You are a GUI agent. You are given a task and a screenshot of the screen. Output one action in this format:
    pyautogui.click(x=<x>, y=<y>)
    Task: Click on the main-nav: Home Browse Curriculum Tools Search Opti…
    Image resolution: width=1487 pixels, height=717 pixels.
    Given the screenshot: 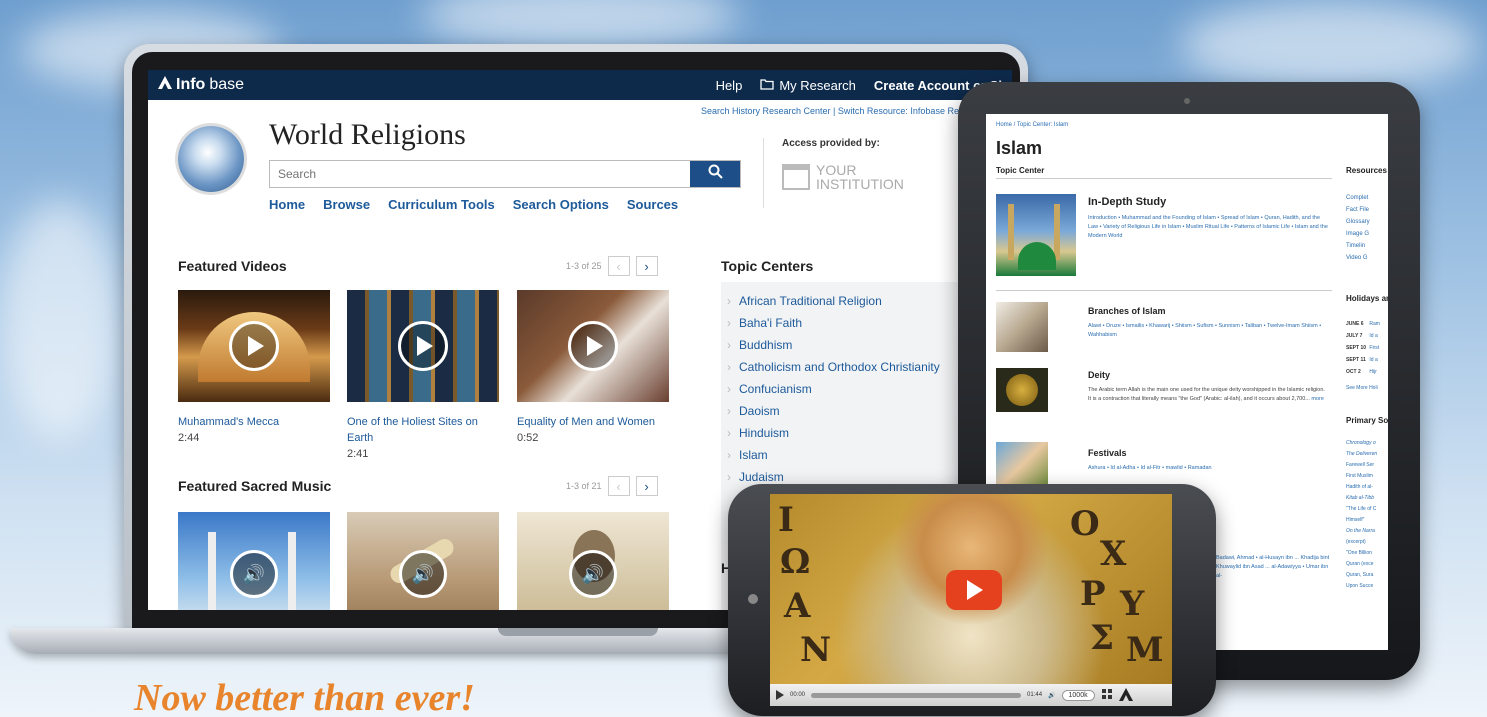 What is the action you would take?
    pyautogui.click(x=473, y=204)
    